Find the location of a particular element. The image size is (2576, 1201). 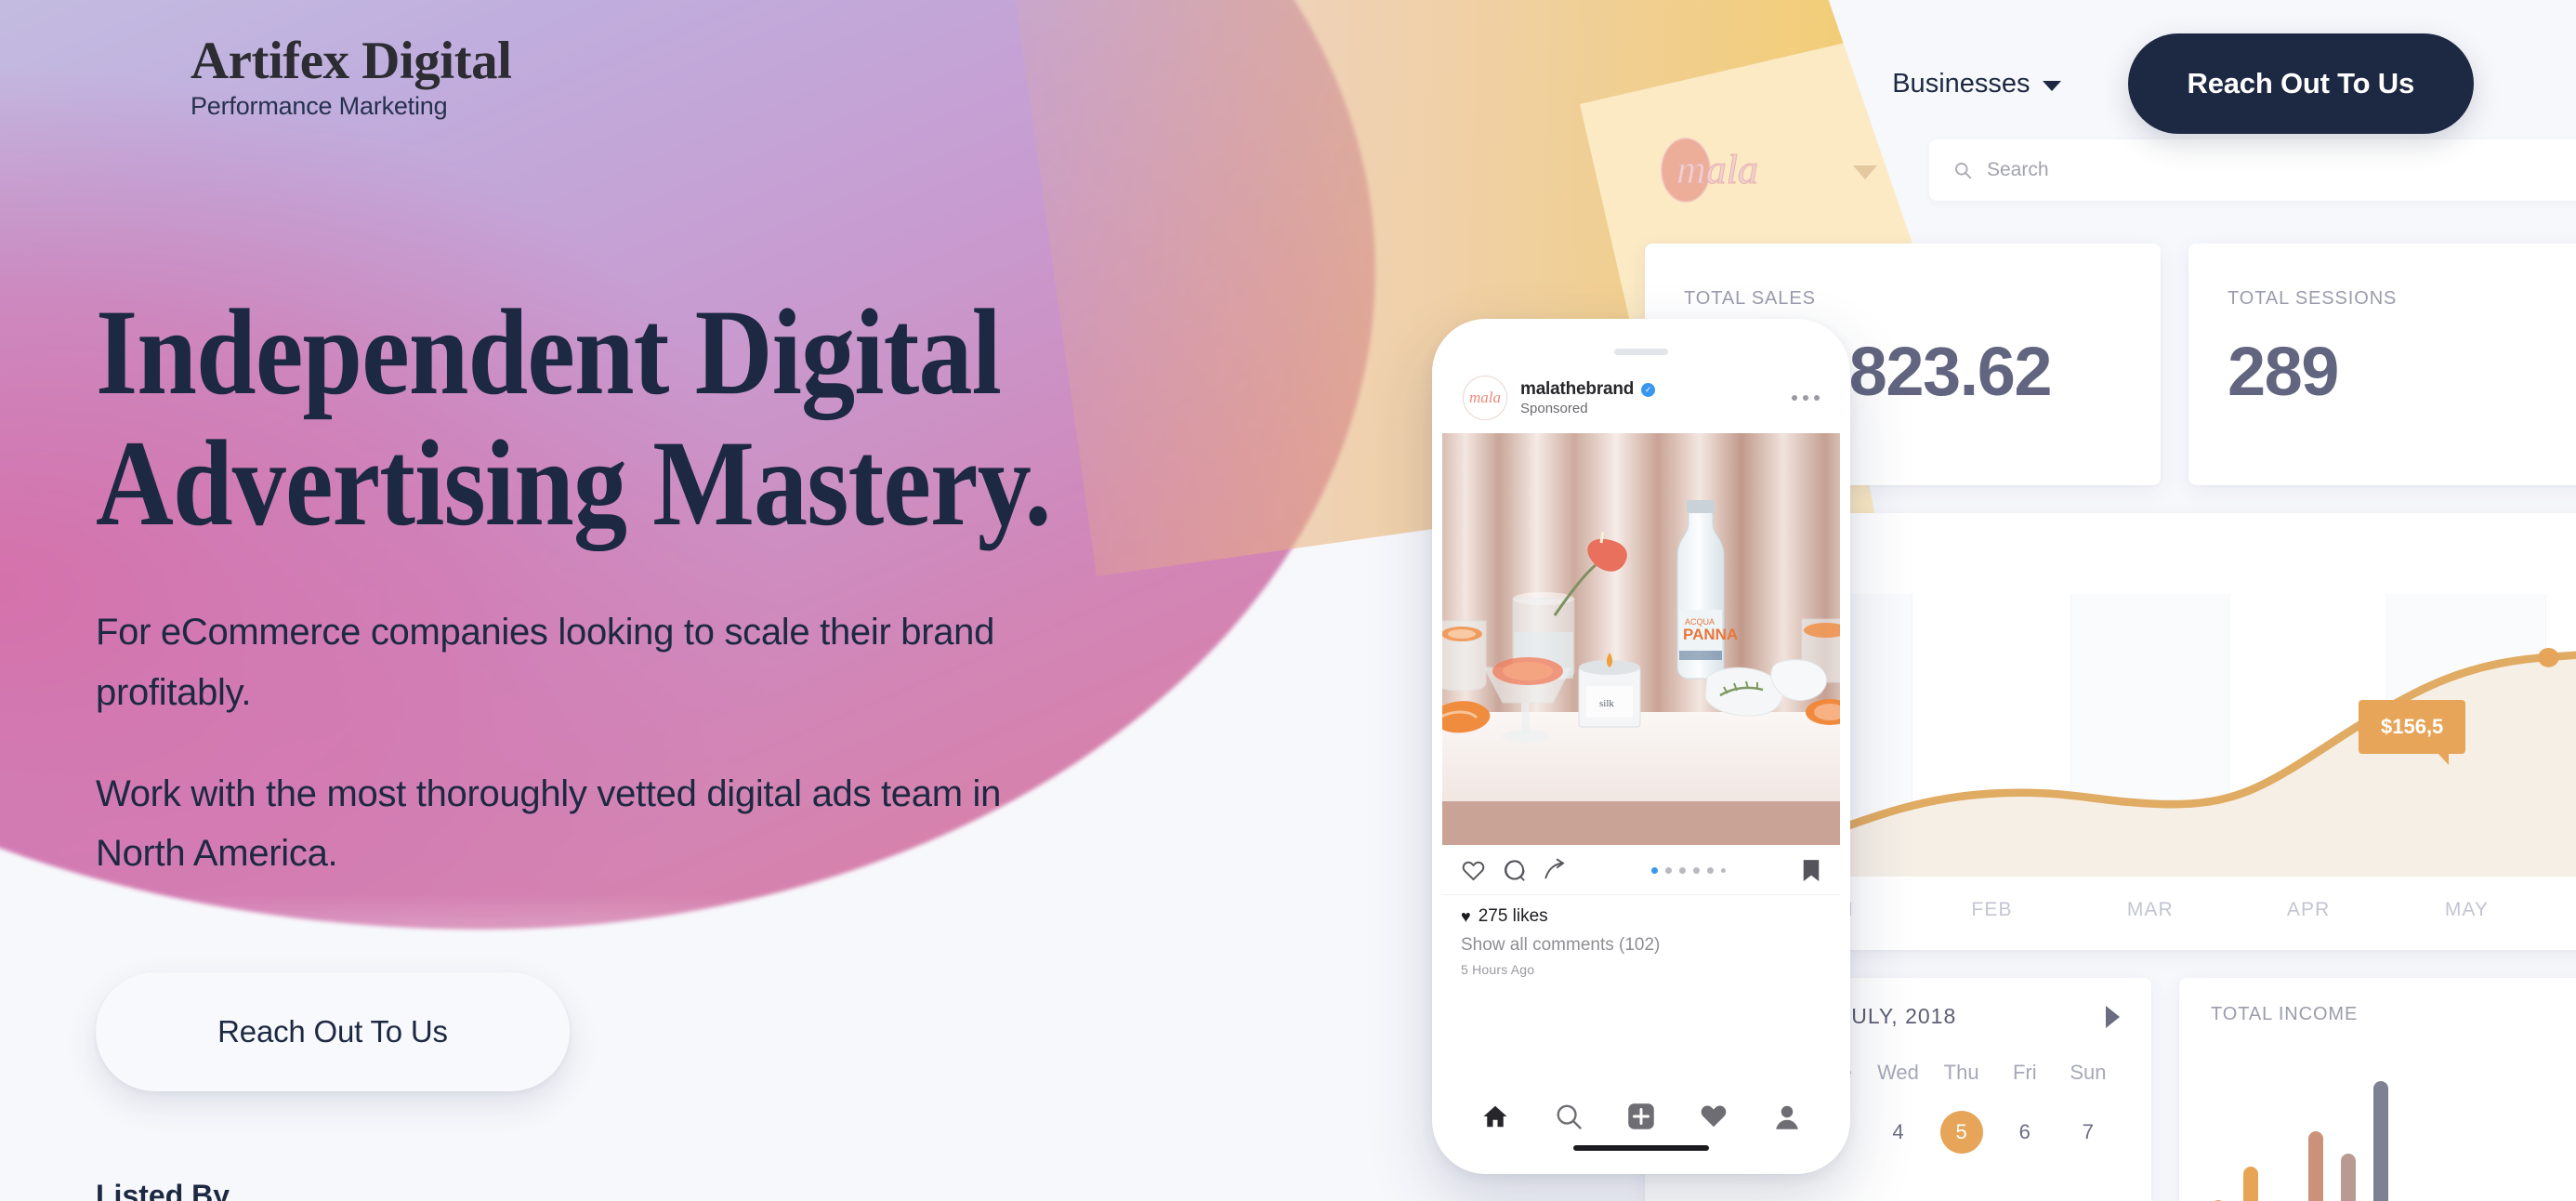

primary-navigation: Businesses Reach Out To Us is located at coordinates (2234, 83).